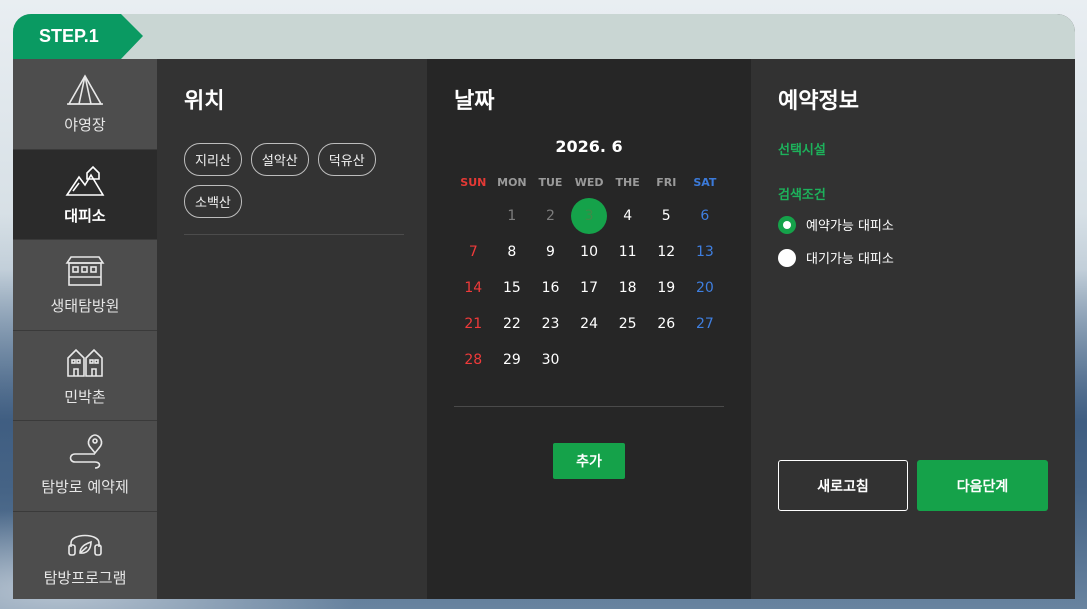 The image size is (1087, 609). I want to click on calendar-day: 27, so click(705, 324).